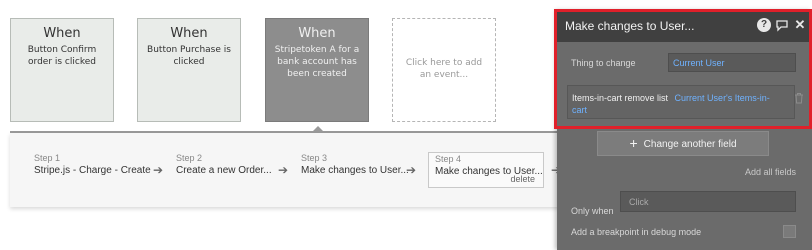  Describe the element at coordinates (799, 98) in the screenshot. I see `trash-icon` at that location.